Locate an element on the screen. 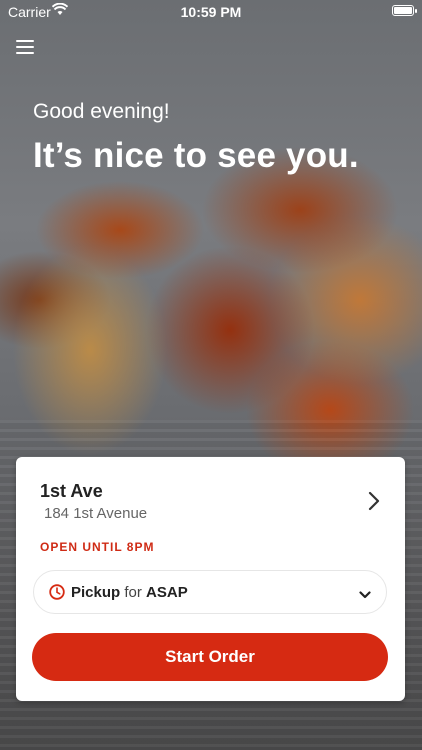  chevron-right-icon is located at coordinates (374, 501).